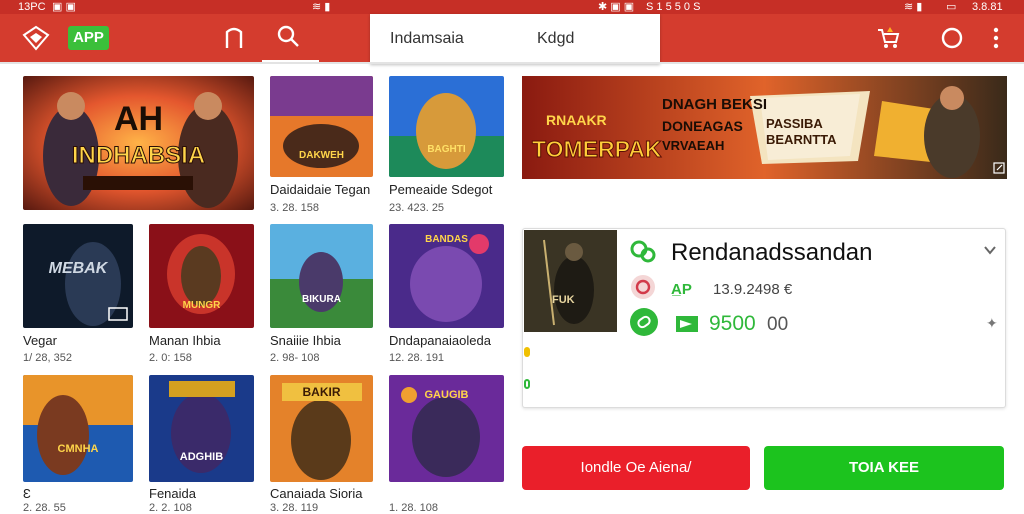 This screenshot has height=514, width=1024. Describe the element at coordinates (40, 340) in the screenshot. I see `game-title: Vegar` at that location.